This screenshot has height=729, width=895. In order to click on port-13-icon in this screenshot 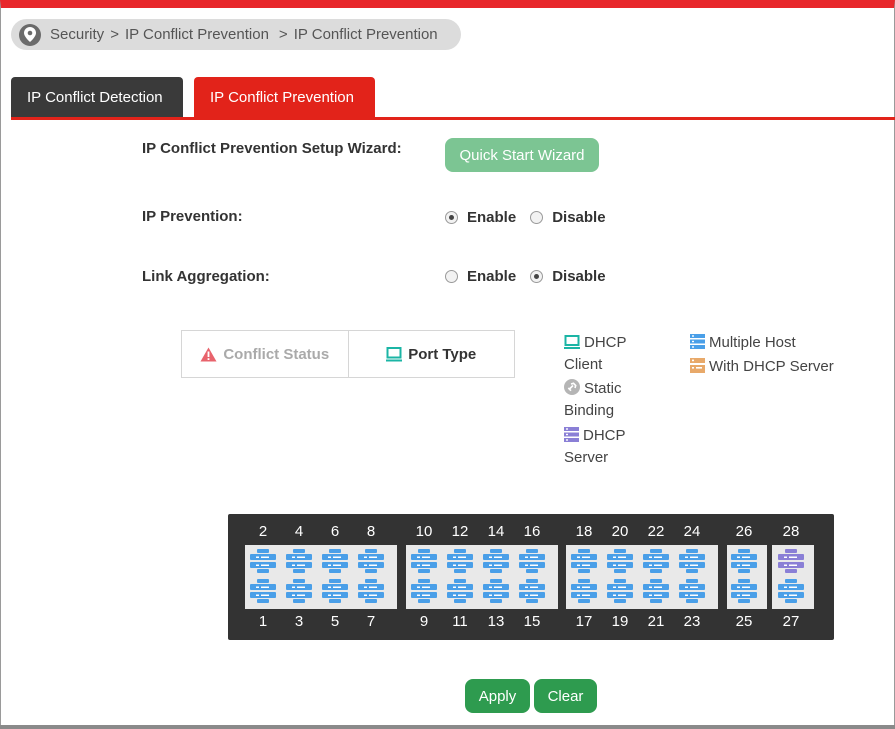, I will do `click(496, 591)`.